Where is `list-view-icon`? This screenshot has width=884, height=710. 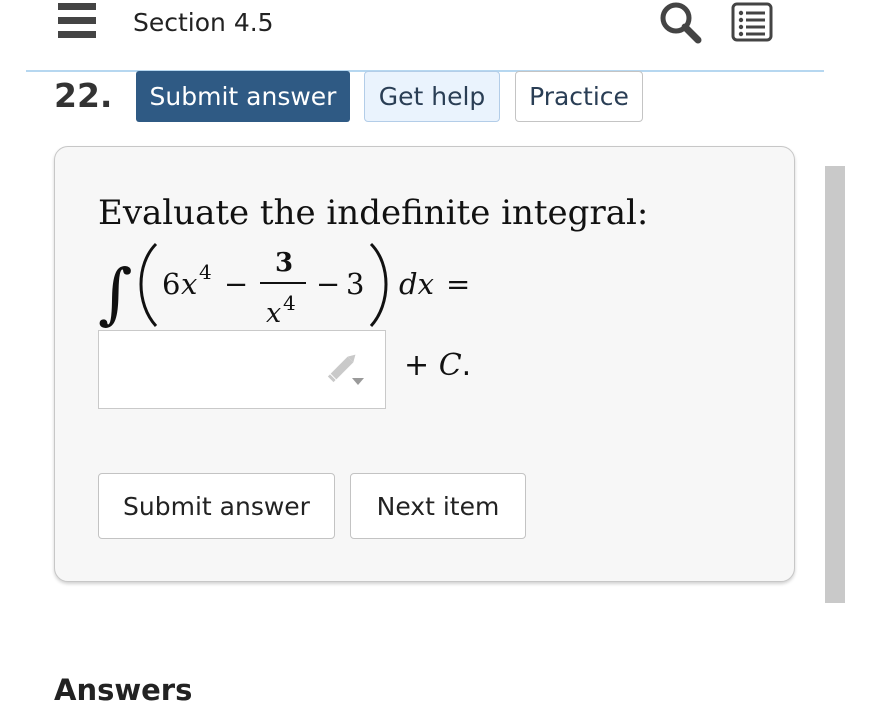 list-view-icon is located at coordinates (752, 22).